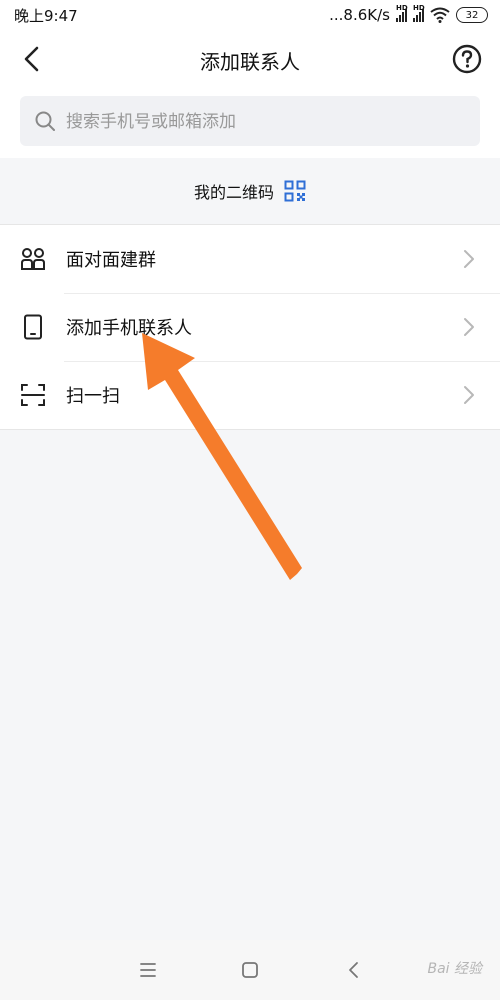 This screenshot has width=500, height=1000. Describe the element at coordinates (111, 260) in the screenshot. I see `menu-item-label: 面对面建群` at that location.